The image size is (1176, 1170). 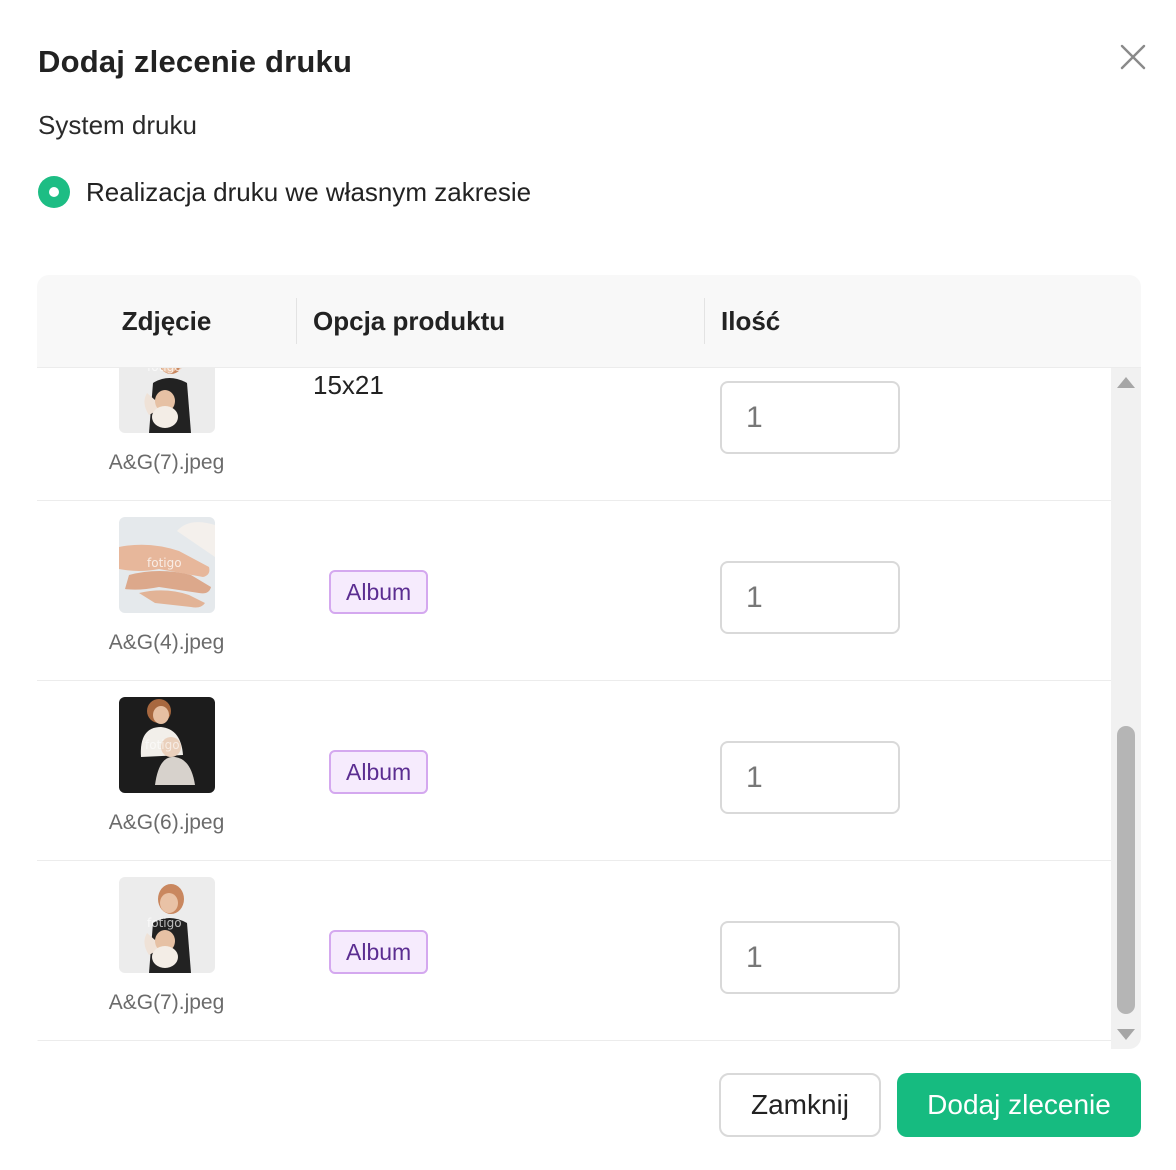 I want to click on table-row: fotigo A&G(4).jpeg Album, so click(x=574, y=591).